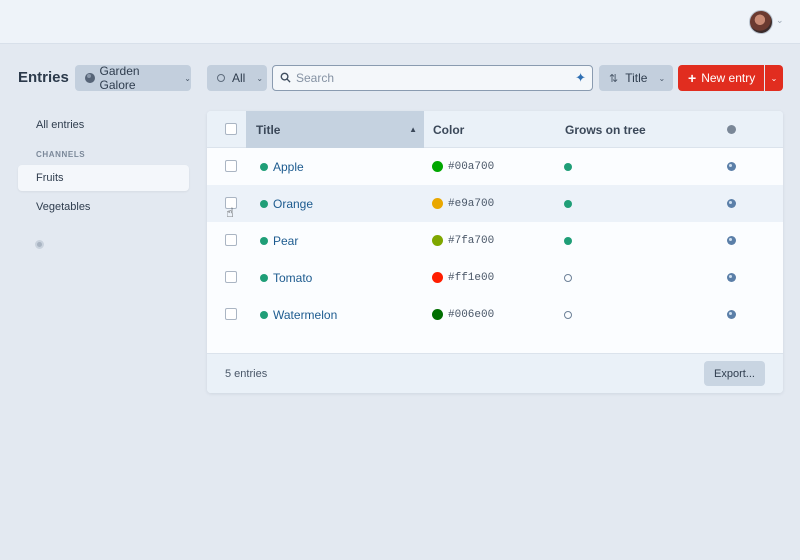  Describe the element at coordinates (39, 244) in the screenshot. I see `settings-gear-icon` at that location.